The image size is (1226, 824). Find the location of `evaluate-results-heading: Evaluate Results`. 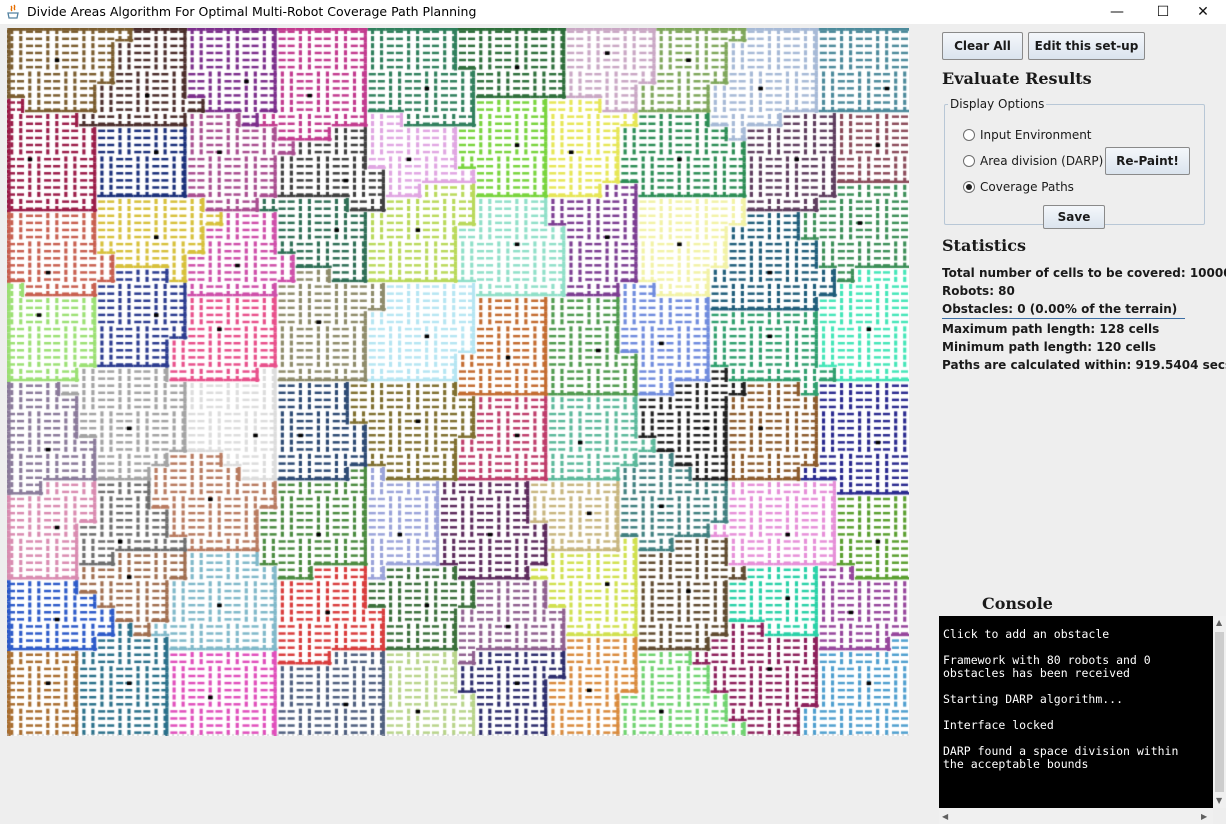

evaluate-results-heading: Evaluate Results is located at coordinates (1017, 78).